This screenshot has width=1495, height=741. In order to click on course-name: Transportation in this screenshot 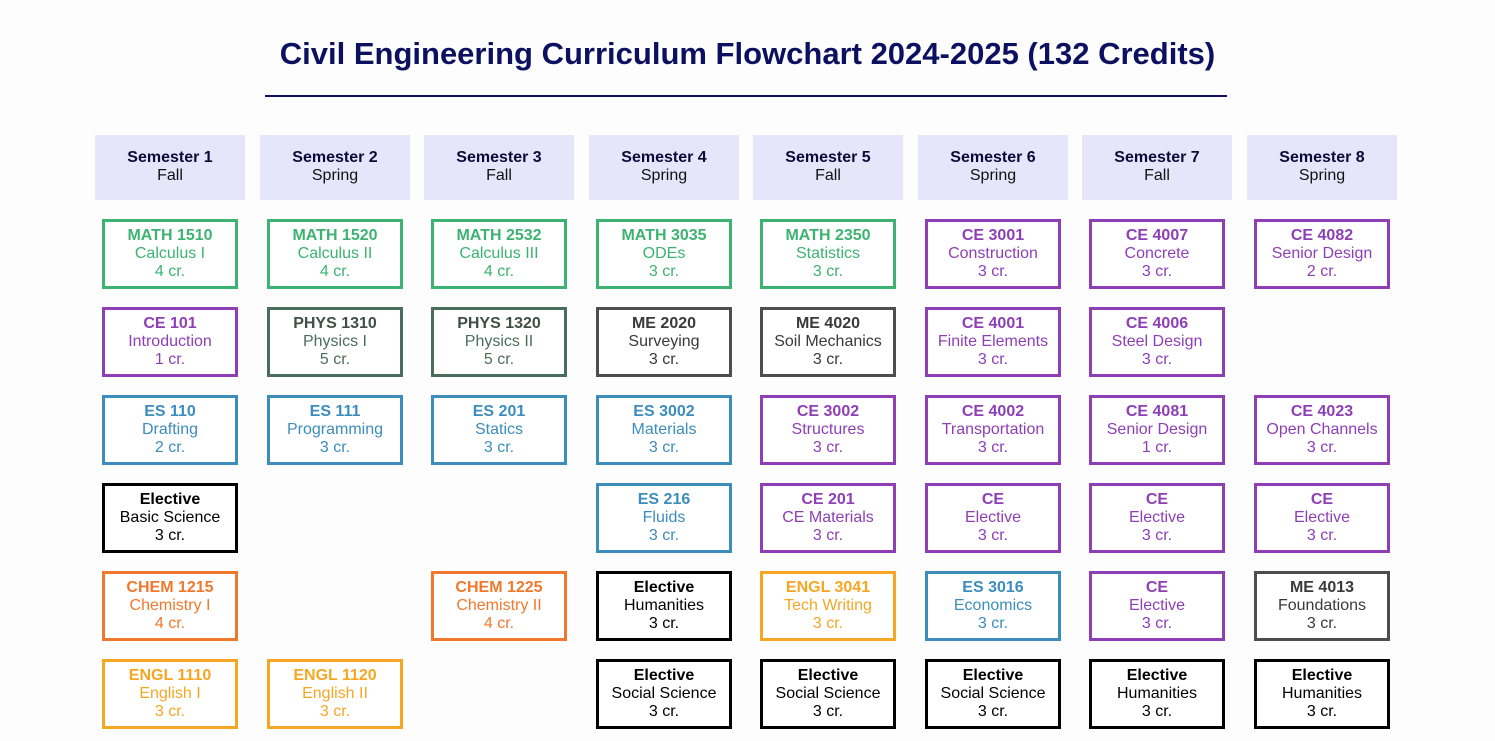, I will do `click(993, 429)`.